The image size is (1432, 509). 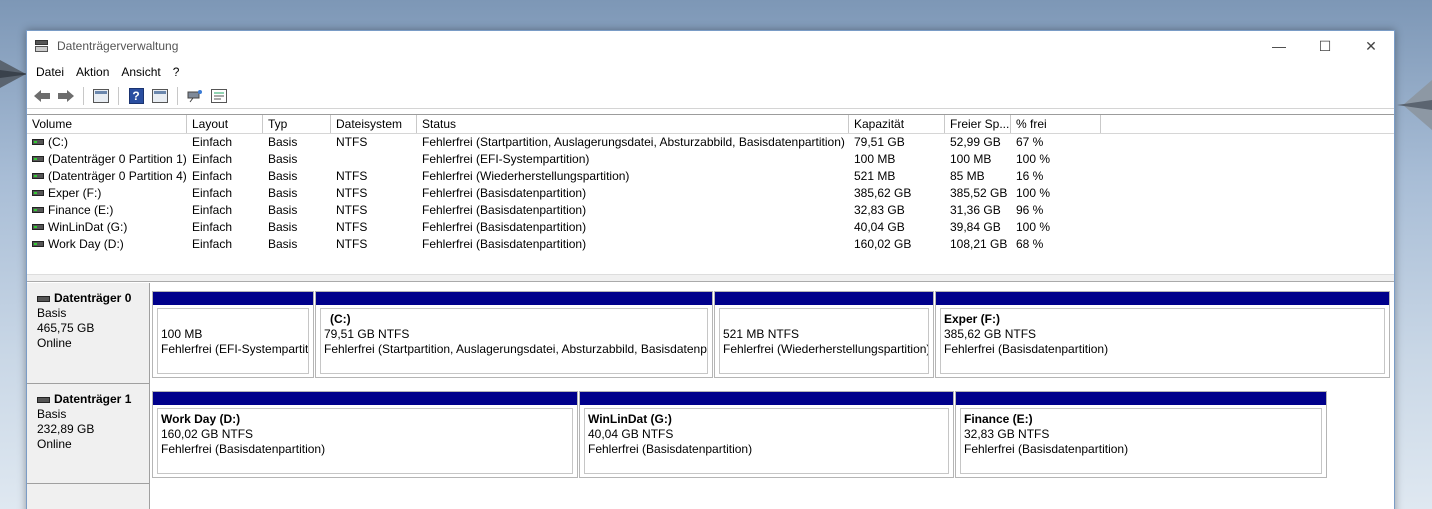 I want to click on settings-button, so click(x=219, y=96).